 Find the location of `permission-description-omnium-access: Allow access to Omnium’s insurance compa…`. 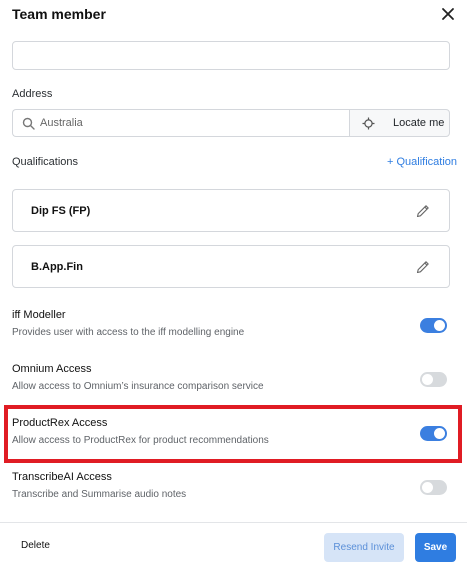

permission-description-omnium-access: Allow access to Omnium’s insurance compa… is located at coordinates (138, 386).